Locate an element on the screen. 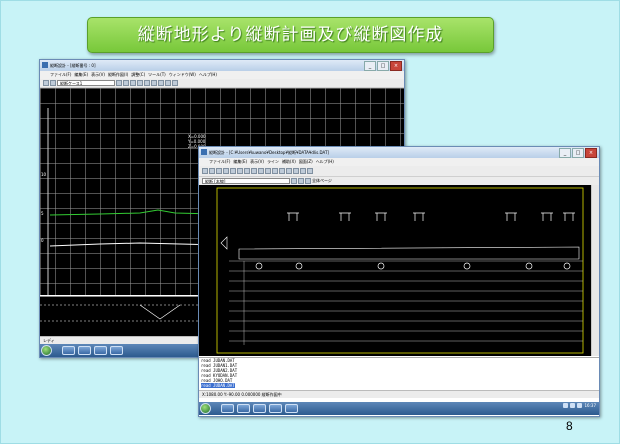 The width and height of the screenshot is (620, 444). new-icon is located at coordinates (205, 171).